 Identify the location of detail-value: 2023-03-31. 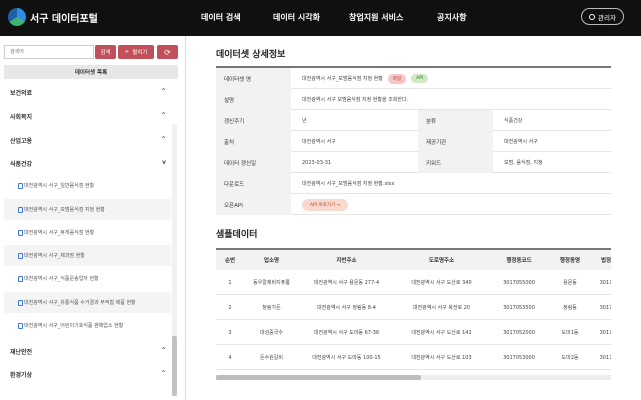
(317, 162).